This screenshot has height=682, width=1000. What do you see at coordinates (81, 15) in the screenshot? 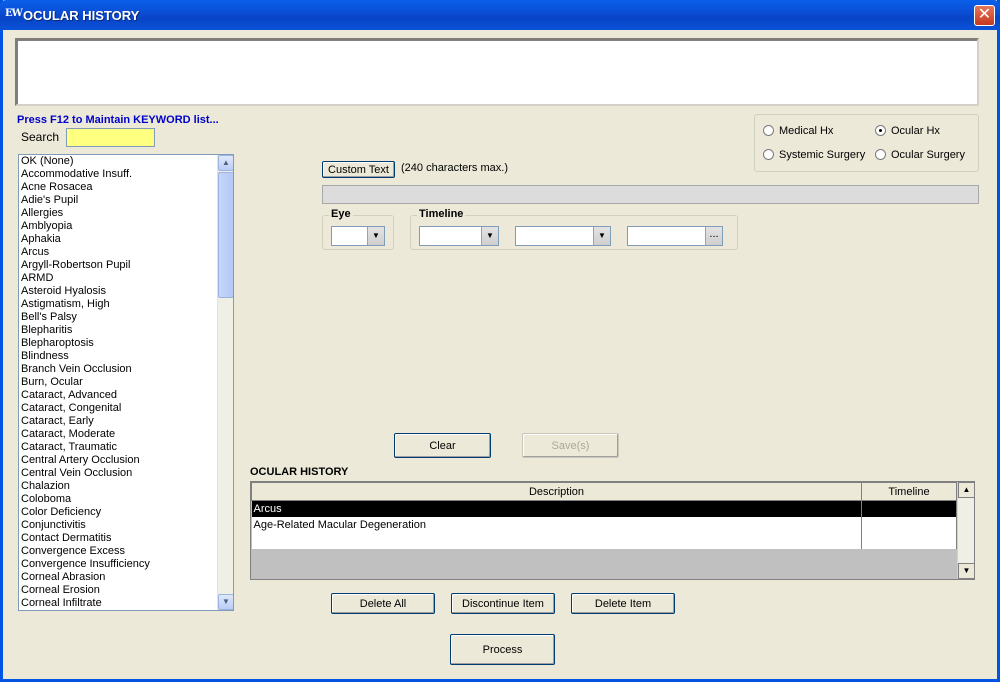
I see `window-title: OCULAR HISTORY` at bounding box center [81, 15].